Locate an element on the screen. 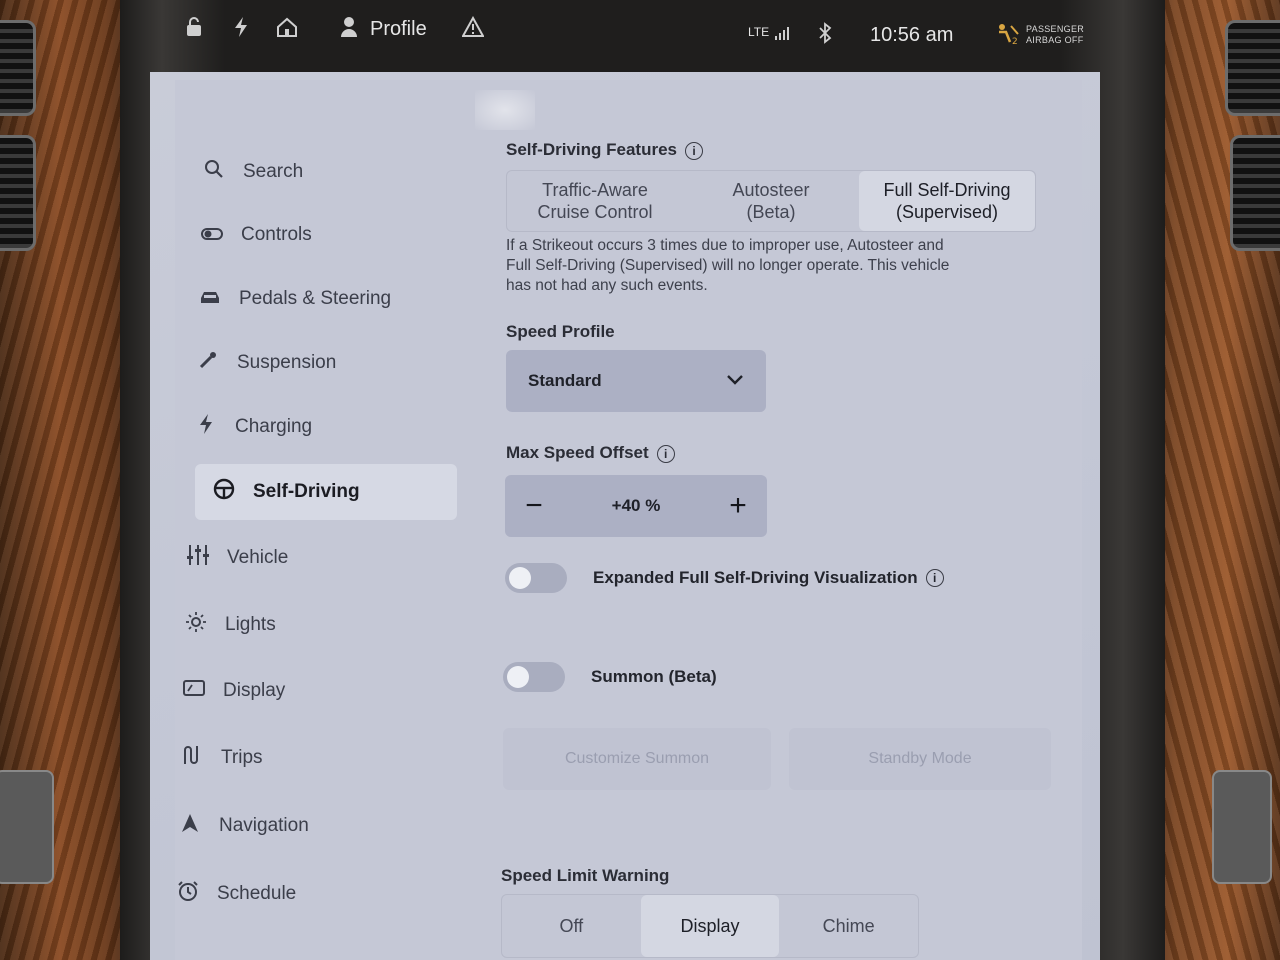 The height and width of the screenshot is (960, 1280). section-title-max-speed-offset: Max Speed Offset i is located at coordinates (590, 453).